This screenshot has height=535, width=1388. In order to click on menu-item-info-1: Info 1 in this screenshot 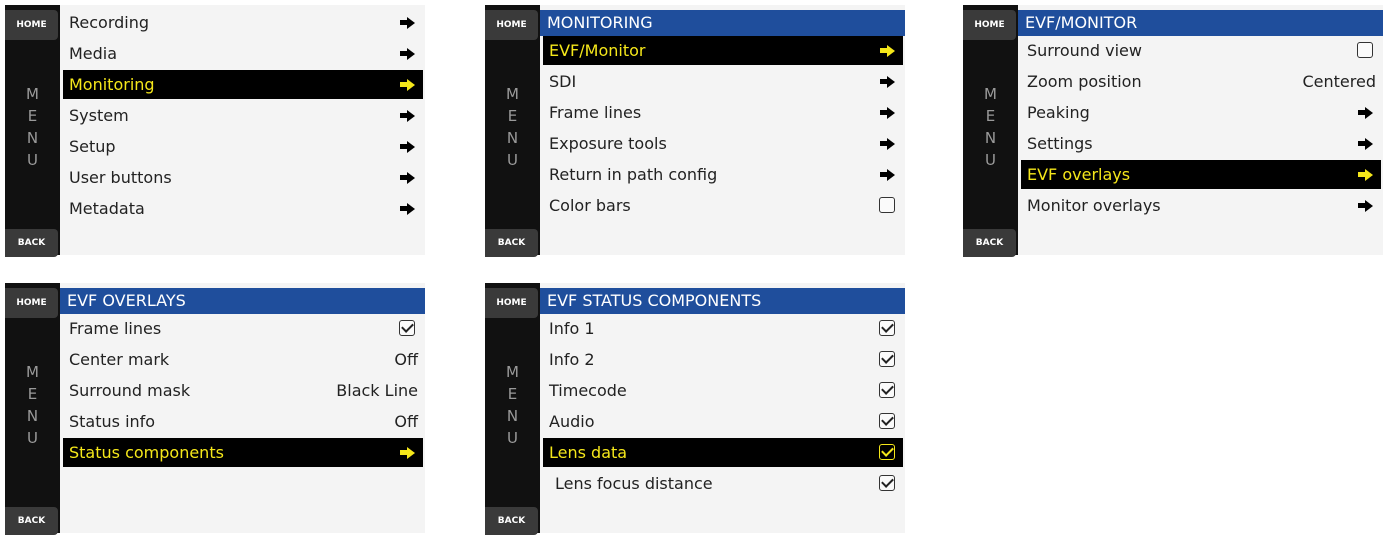, I will do `click(723, 328)`.